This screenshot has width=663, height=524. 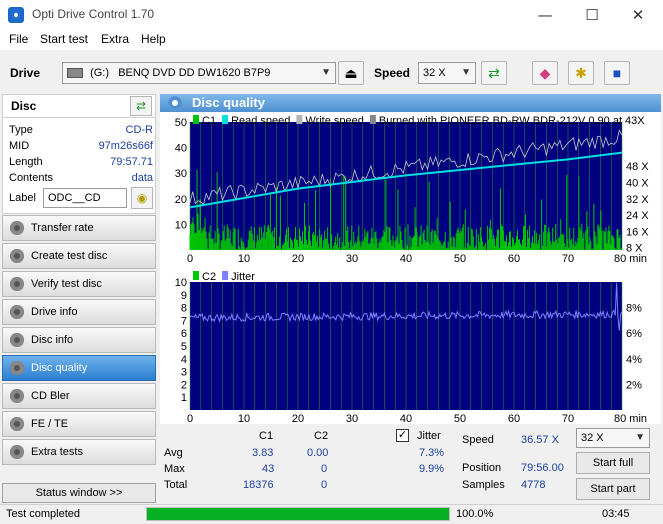 What do you see at coordinates (243, 277) in the screenshot?
I see `legend-label: Jitter` at bounding box center [243, 277].